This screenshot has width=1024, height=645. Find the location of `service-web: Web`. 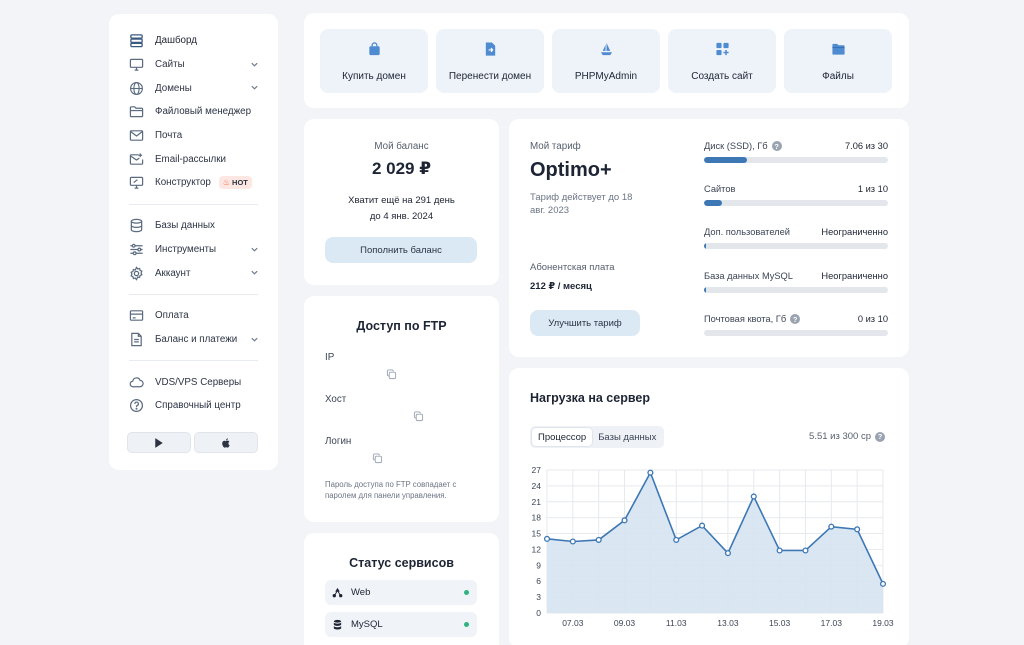

service-web: Web is located at coordinates (401, 592).